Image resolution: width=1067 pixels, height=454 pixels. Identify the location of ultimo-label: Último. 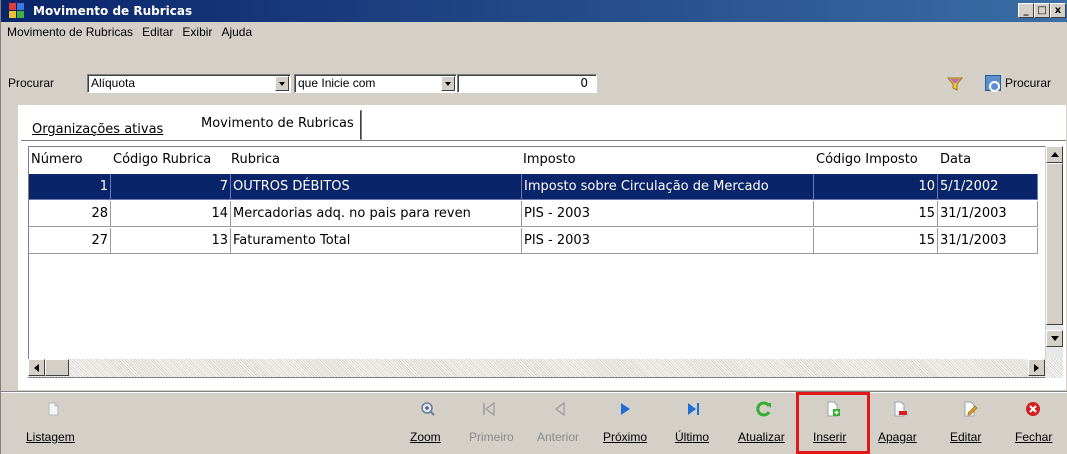
(692, 437).